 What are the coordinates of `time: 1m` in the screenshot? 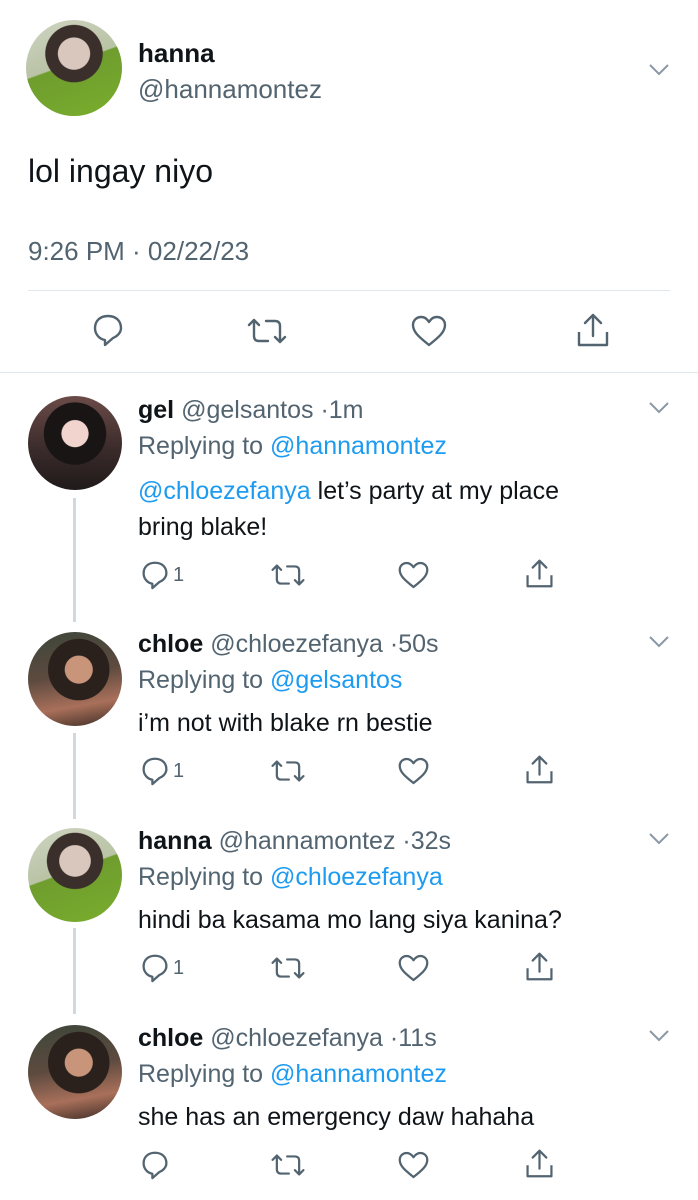 It's located at (346, 410).